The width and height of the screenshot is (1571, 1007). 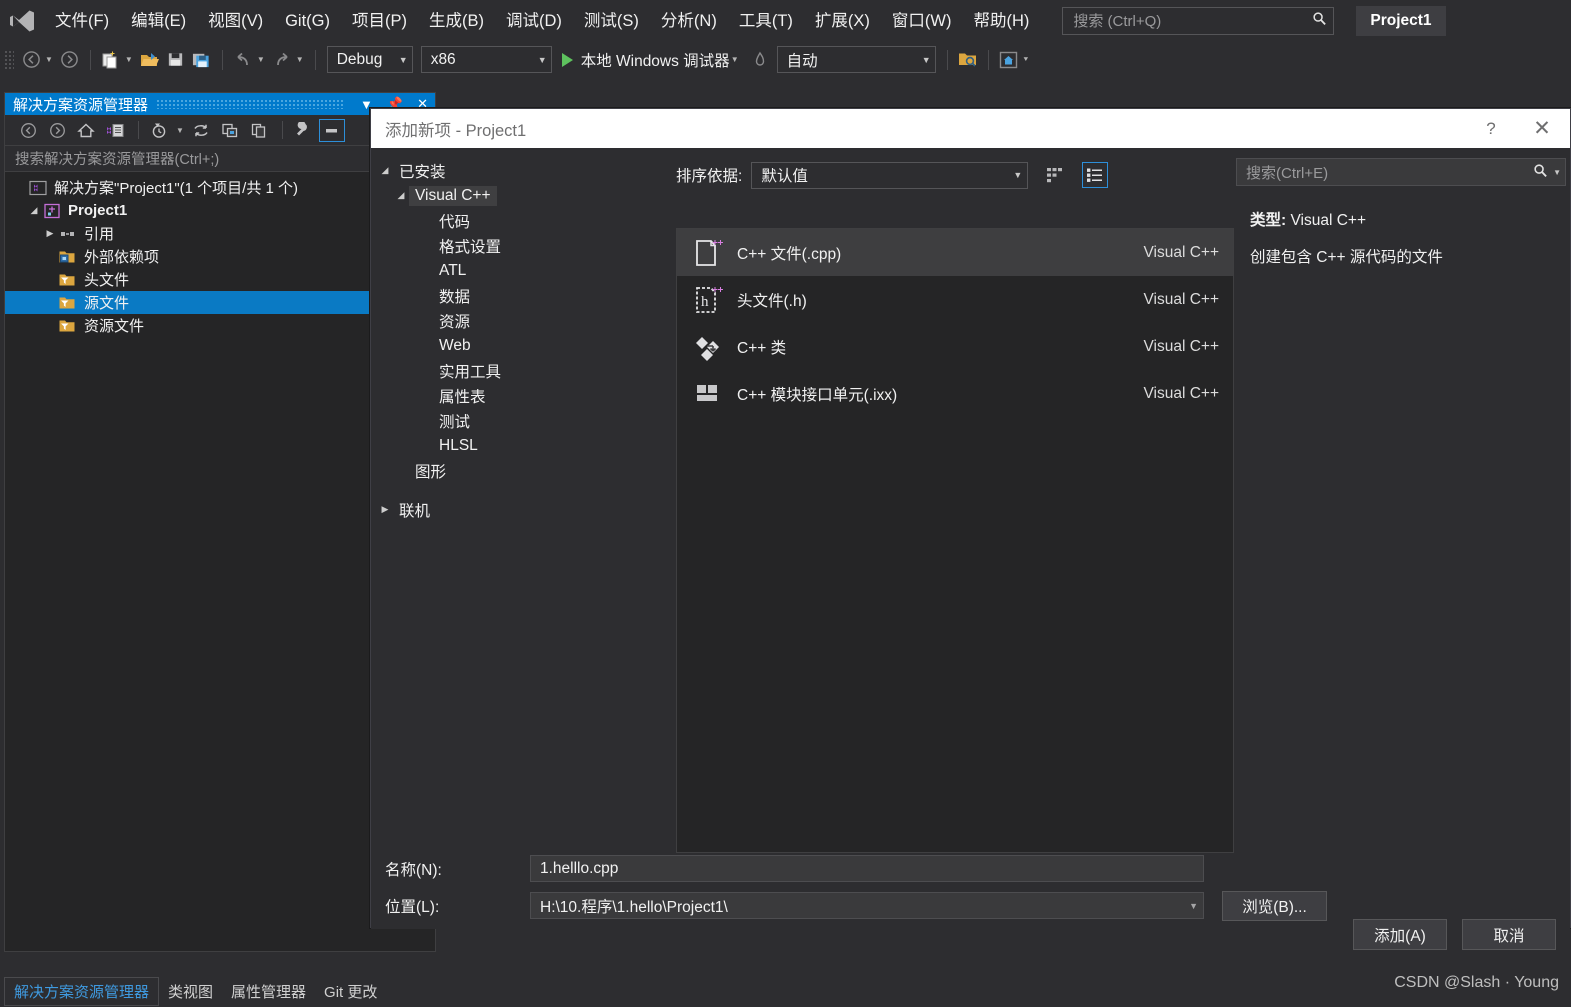 What do you see at coordinates (181, 130) in the screenshot?
I see `pending-changes-dropdown-icon: ▼` at bounding box center [181, 130].